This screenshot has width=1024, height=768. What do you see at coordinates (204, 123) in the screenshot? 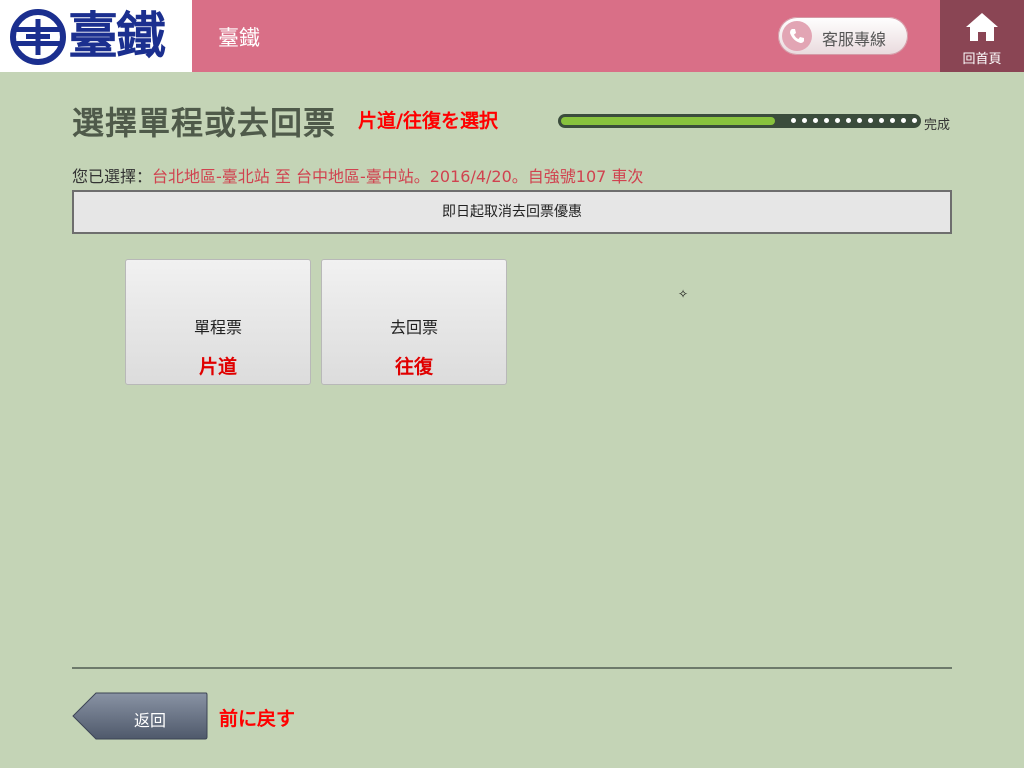
I see `page-title: 選擇單程或去回票` at bounding box center [204, 123].